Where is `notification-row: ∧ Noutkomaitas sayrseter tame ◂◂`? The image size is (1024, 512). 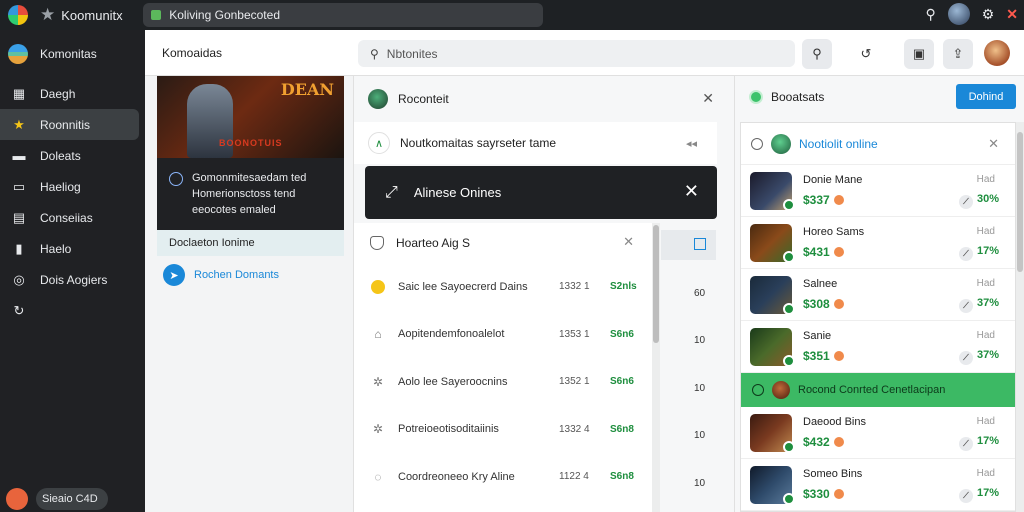
notification-row: ∧ Noutkomaitas sayrseter tame ◂◂ is located at coordinates (535, 143).